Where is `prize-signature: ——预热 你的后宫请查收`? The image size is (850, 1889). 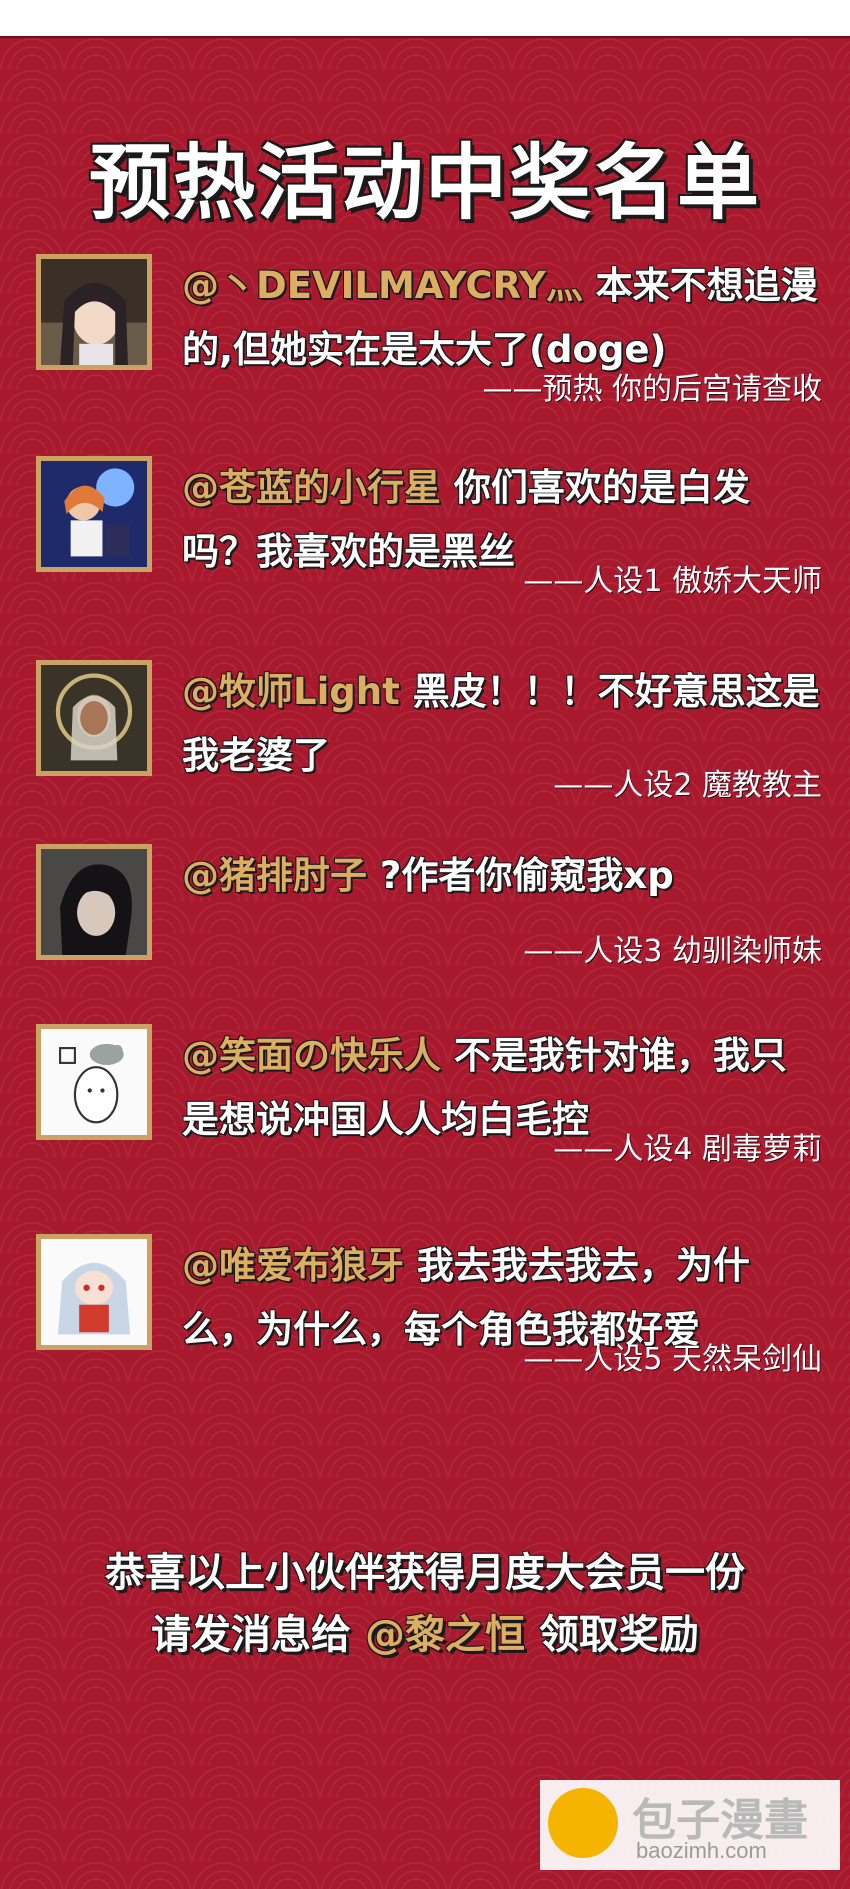 prize-signature: ——预热 你的后宫请查收 is located at coordinates (652, 389).